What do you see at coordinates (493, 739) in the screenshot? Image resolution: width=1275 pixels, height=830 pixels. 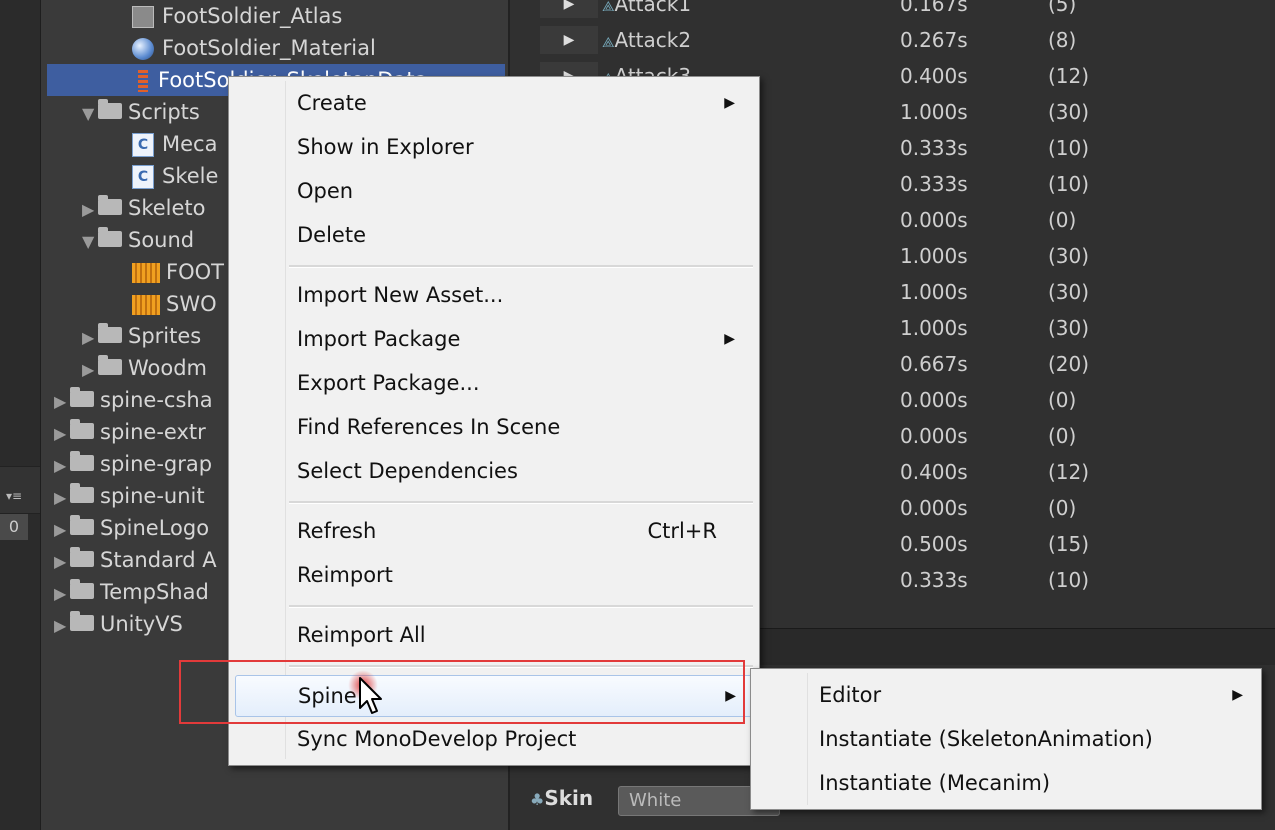 I see `menu-item-sync-monodevelop: Sync MonoDevelop Project` at bounding box center [493, 739].